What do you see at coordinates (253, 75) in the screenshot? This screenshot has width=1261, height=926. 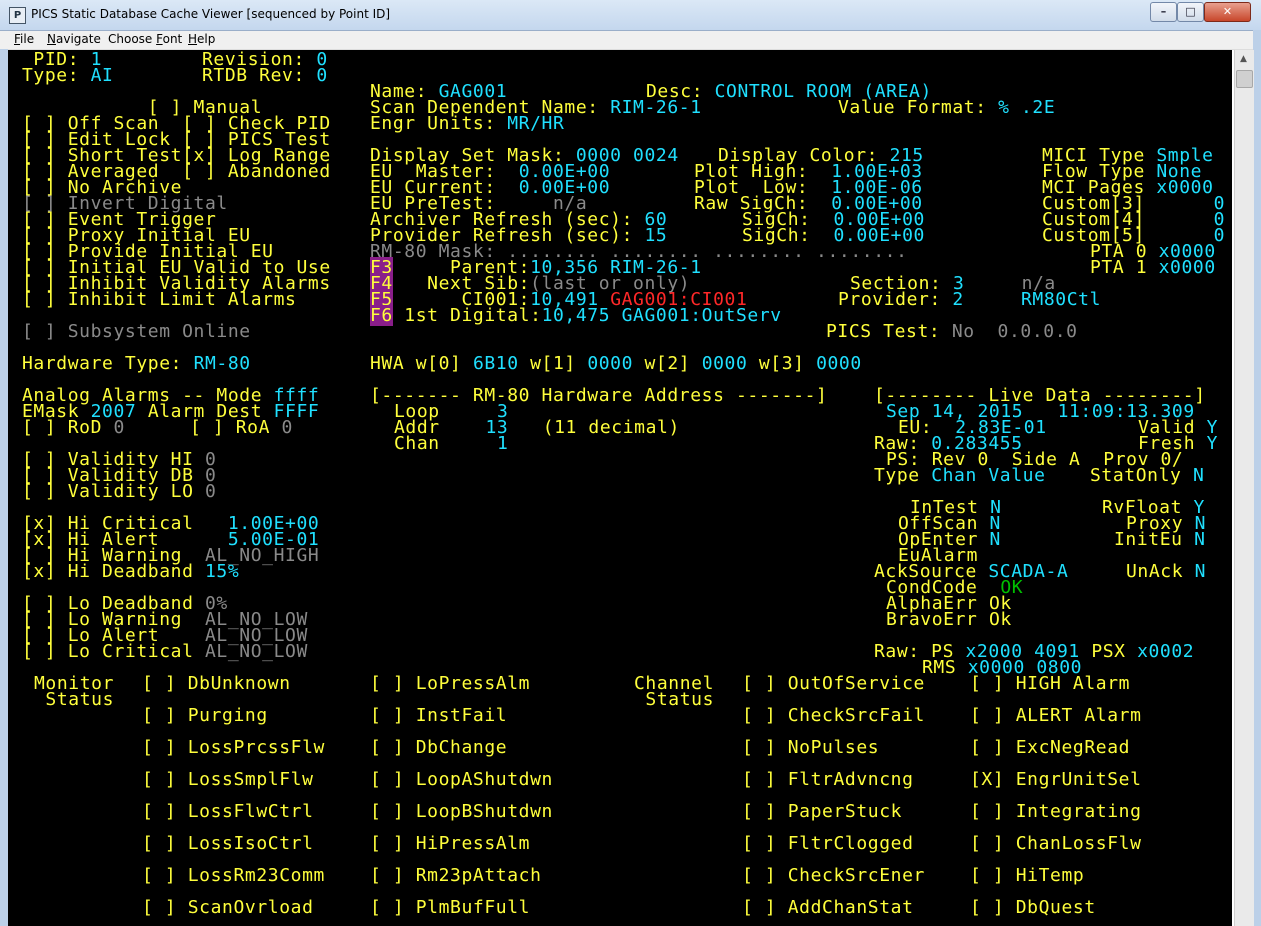 I see `rtdb-label: RTDB Rev:` at bounding box center [253, 75].